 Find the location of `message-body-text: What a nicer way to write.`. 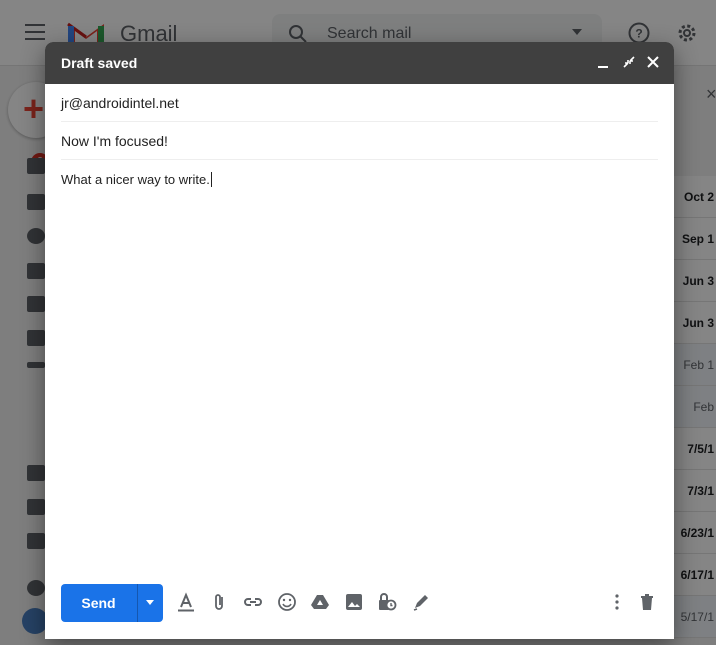

message-body-text: What a nicer way to write. is located at coordinates (135, 179).